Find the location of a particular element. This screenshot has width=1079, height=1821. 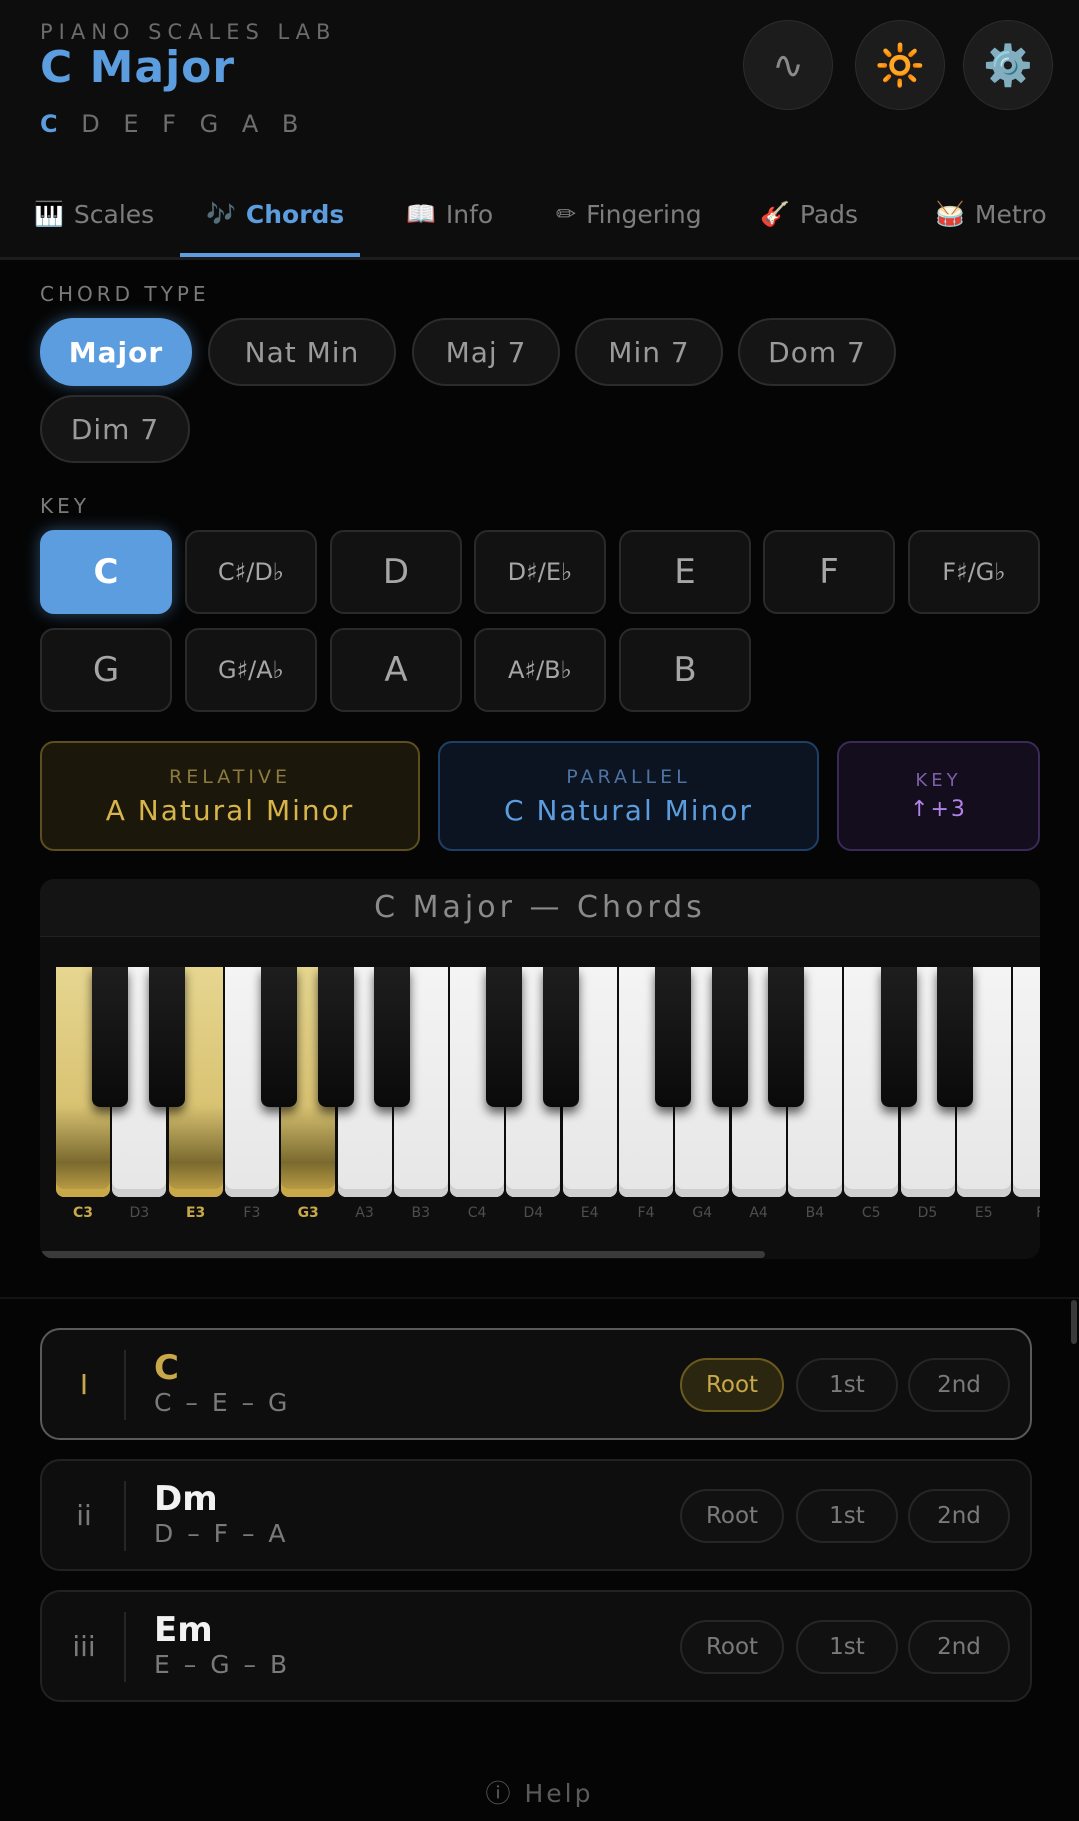

key-e: E is located at coordinates (685, 572).